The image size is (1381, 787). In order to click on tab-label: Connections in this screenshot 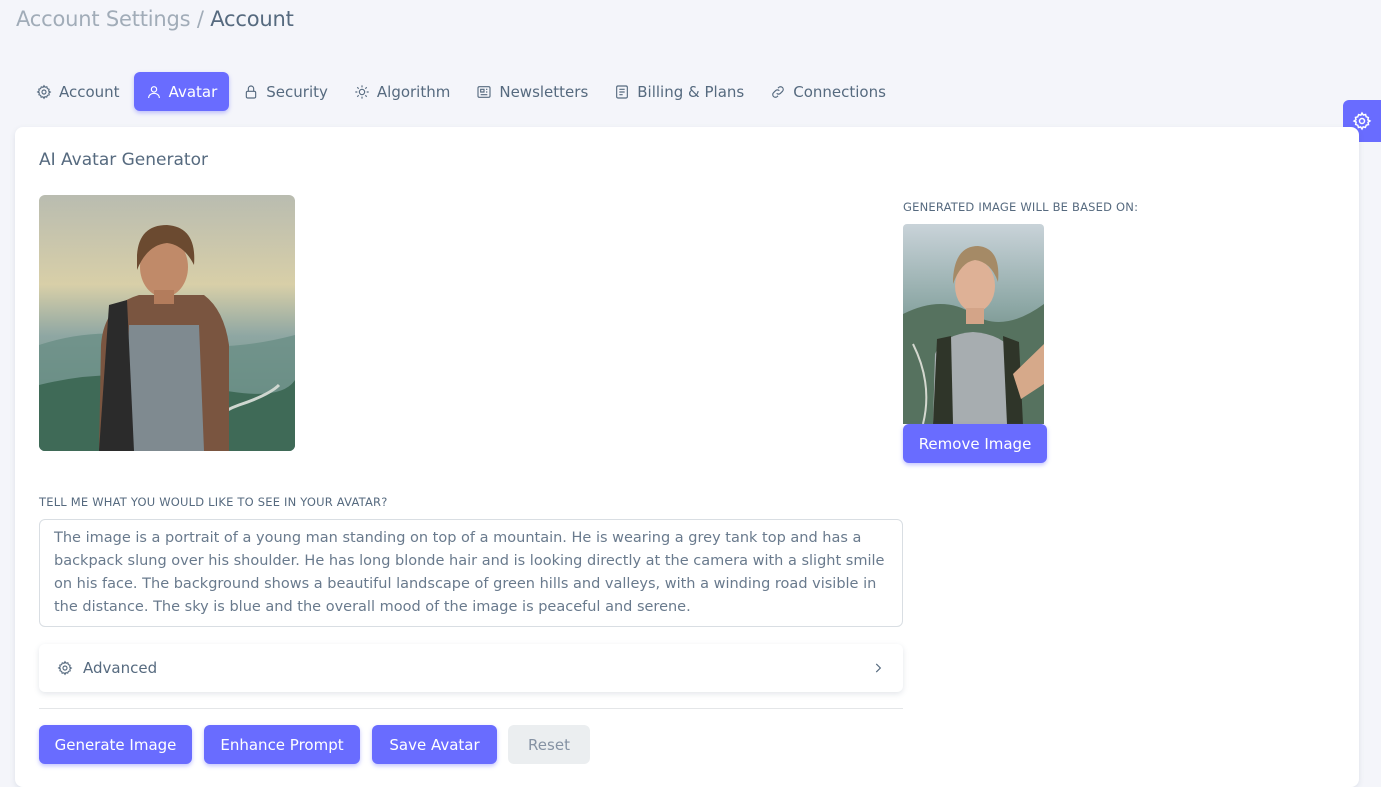, I will do `click(839, 91)`.